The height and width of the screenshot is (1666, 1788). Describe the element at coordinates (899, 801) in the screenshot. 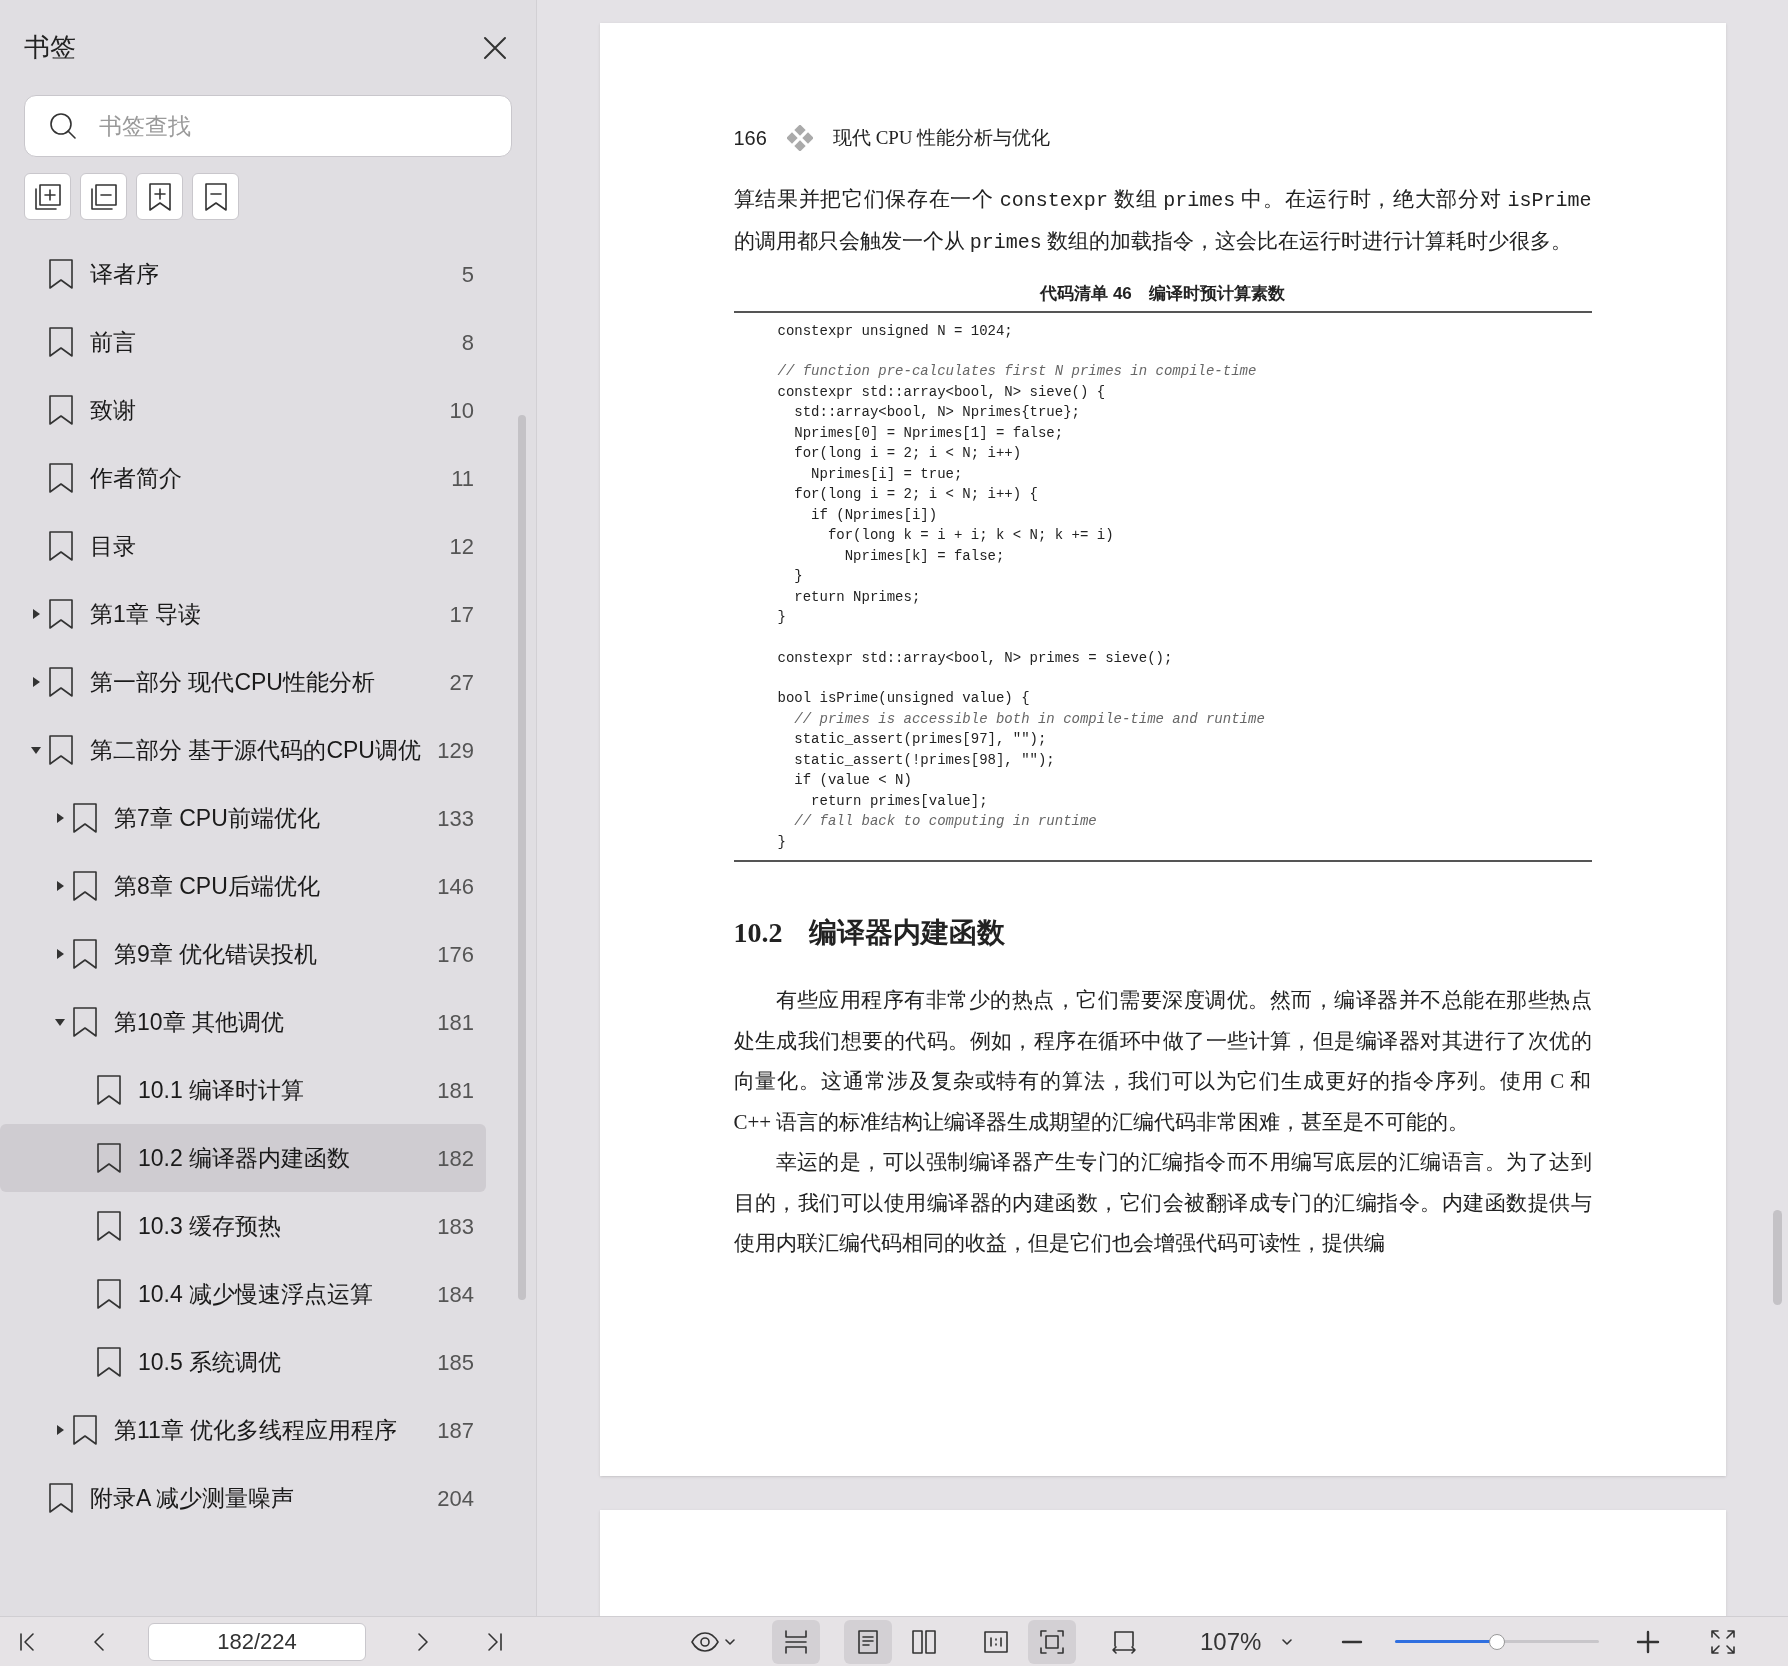

I see `code-line: return primes[value];` at that location.